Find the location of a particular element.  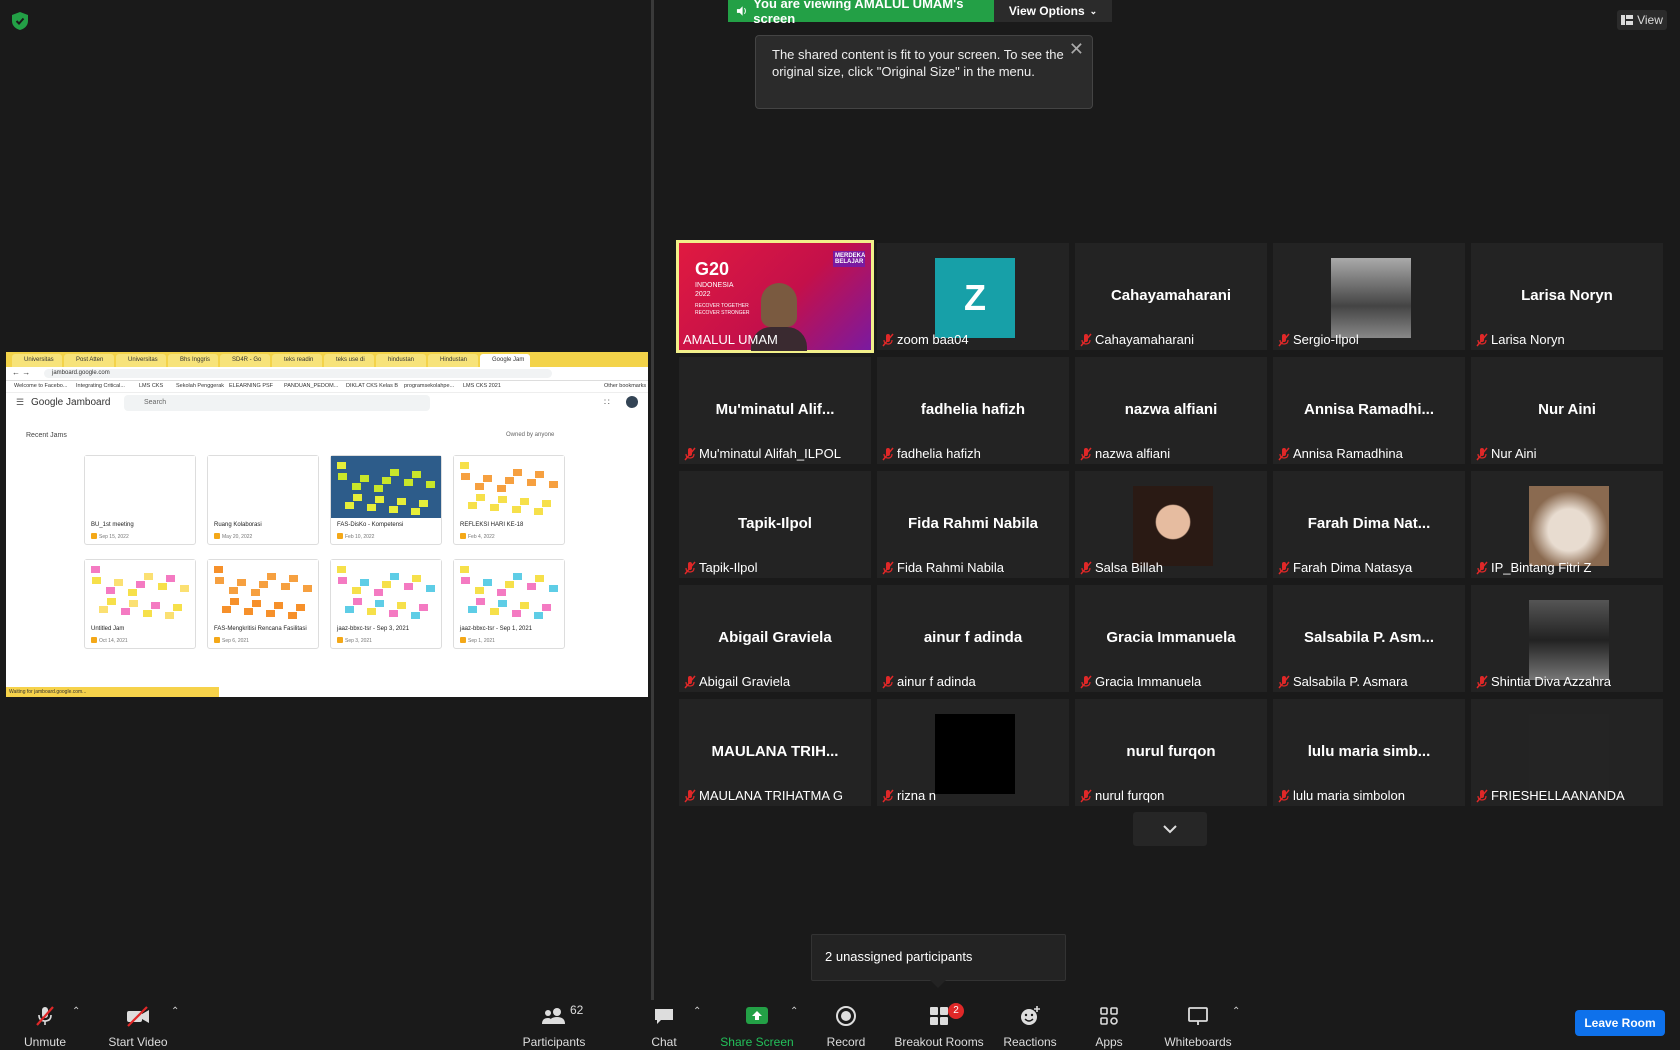

bookmark-item: LMS CKS is located at coordinates (151, 386).